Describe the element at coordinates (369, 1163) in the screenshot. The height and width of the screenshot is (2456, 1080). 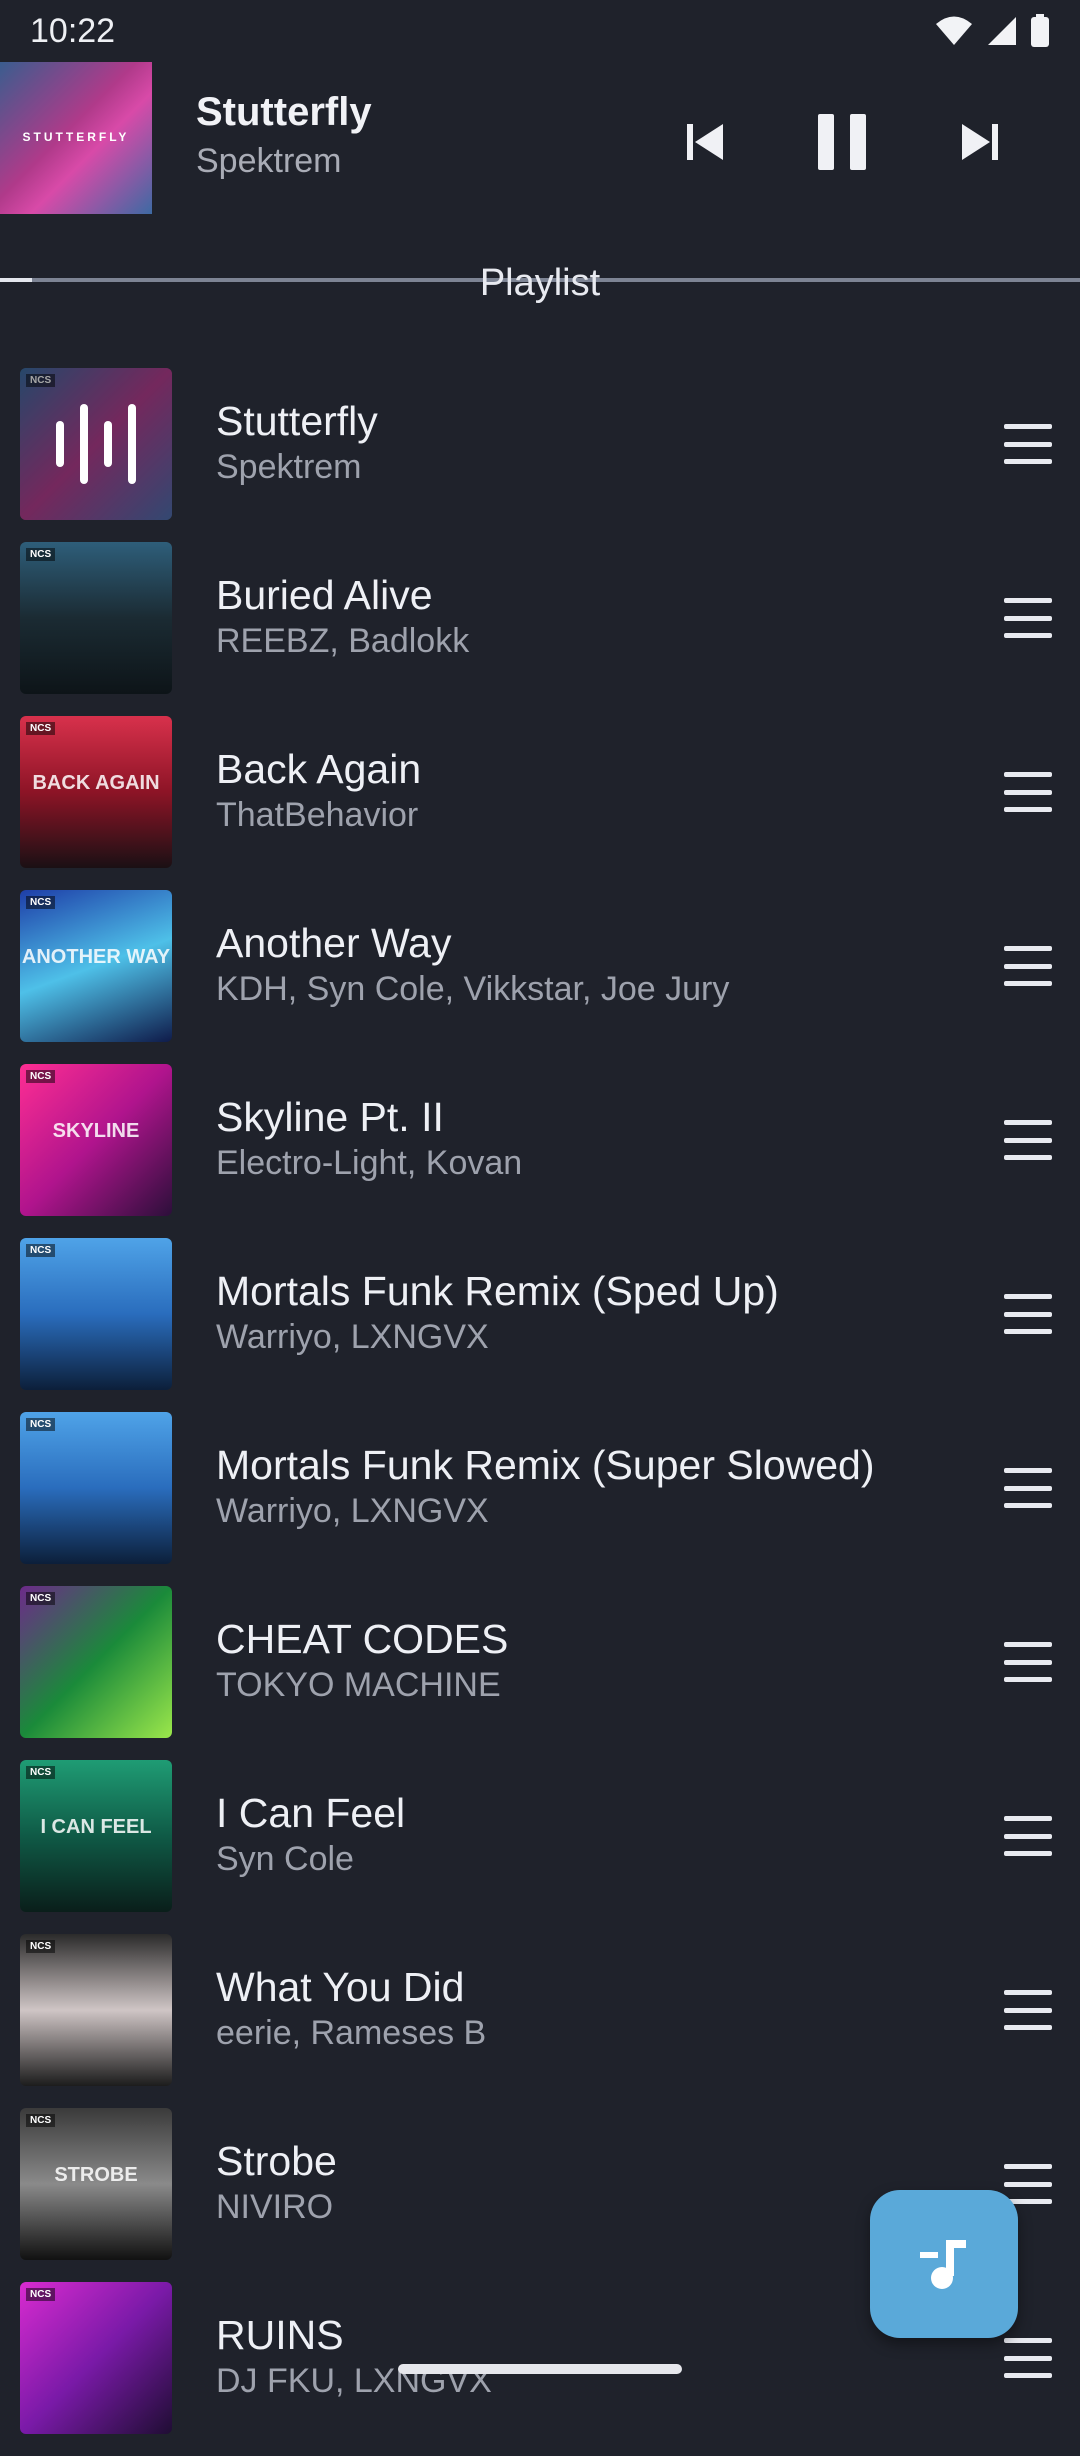
I see `track-artist: Electro-Light, Kovan` at that location.